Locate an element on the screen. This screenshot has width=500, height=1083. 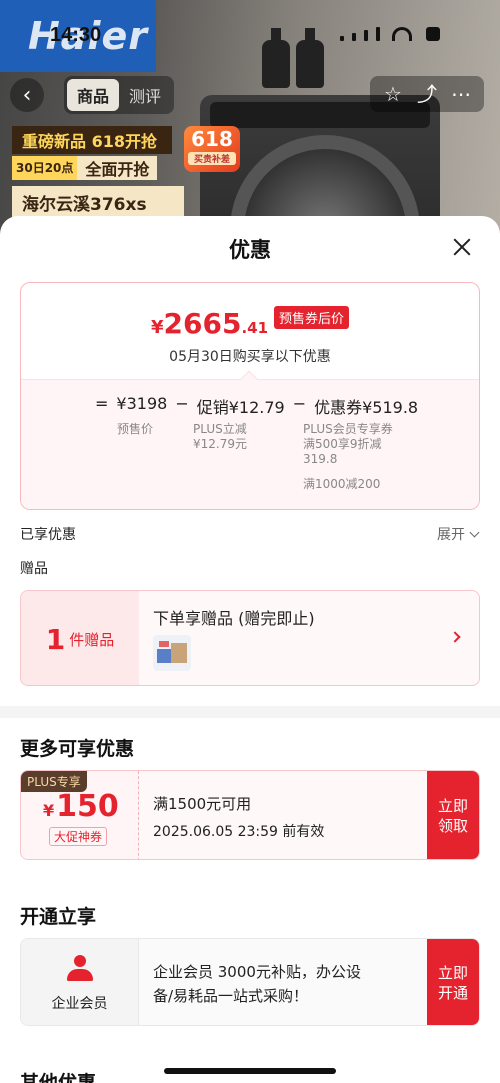
breakdown-equation: = ¥3198 − 促销¥12.79 − 优惠券¥519.8 is located at coordinates (260, 406).